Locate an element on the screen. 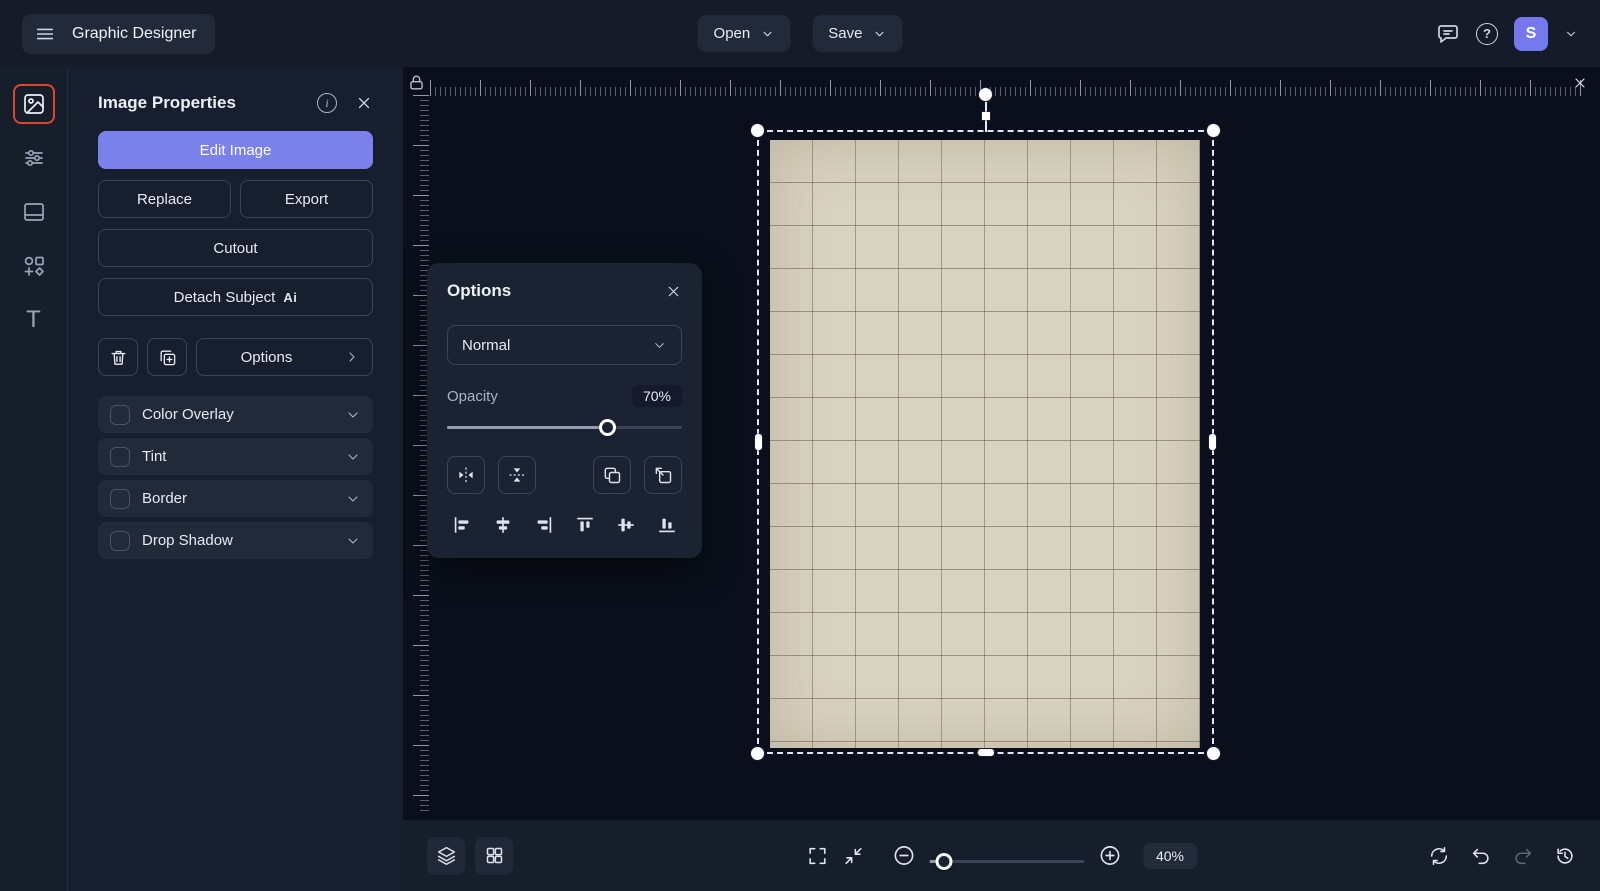 This screenshot has height=891, width=1600. ai-badge: Ai is located at coordinates (290, 297).